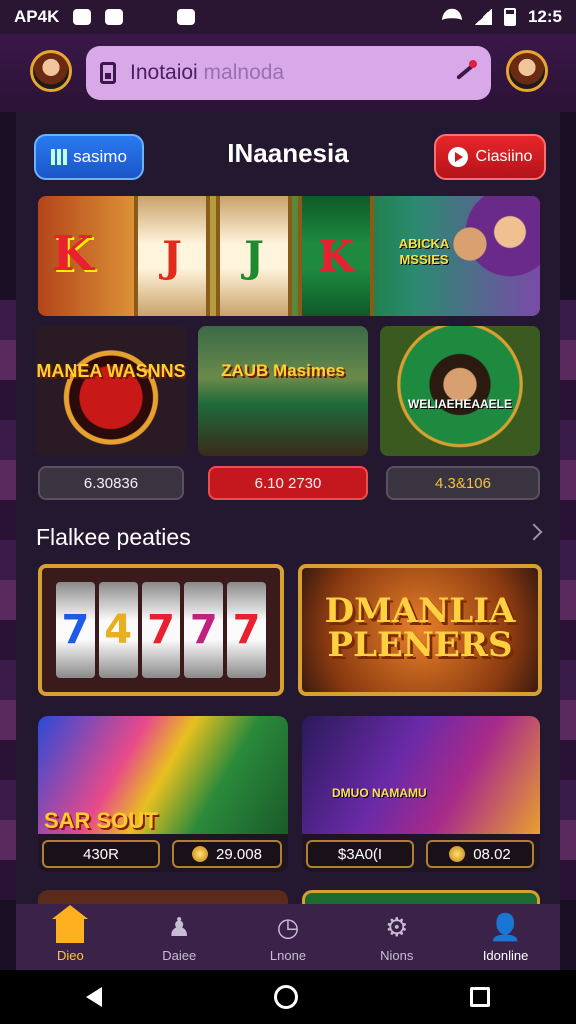 This screenshot has width=576, height=1024. What do you see at coordinates (505, 926) in the screenshot?
I see `profile-icon: 👤` at bounding box center [505, 926].